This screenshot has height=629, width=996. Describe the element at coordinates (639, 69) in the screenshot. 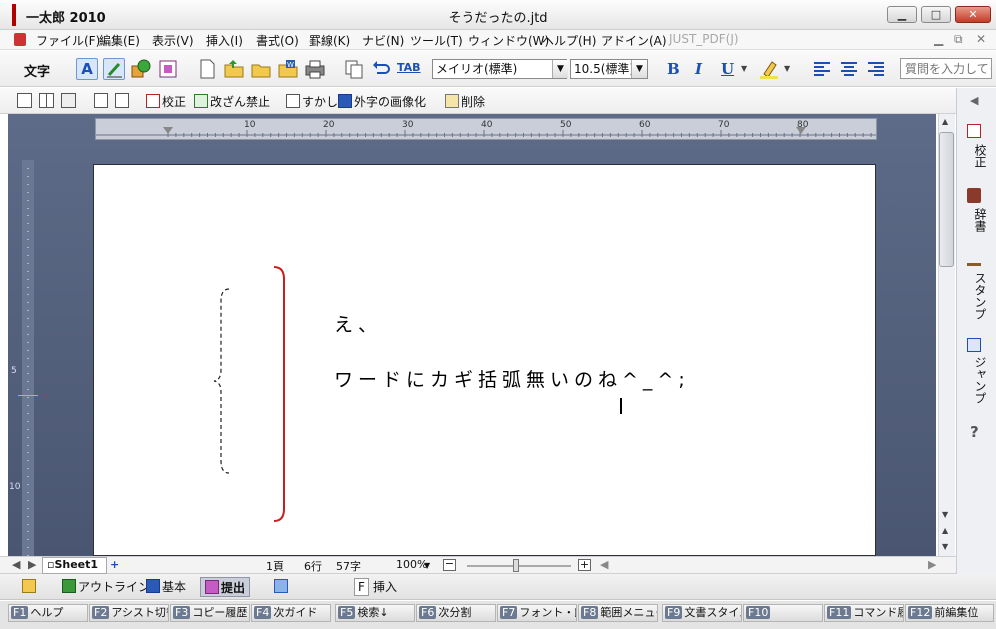

I see `font-size-dropdown-icon: ▼` at that location.